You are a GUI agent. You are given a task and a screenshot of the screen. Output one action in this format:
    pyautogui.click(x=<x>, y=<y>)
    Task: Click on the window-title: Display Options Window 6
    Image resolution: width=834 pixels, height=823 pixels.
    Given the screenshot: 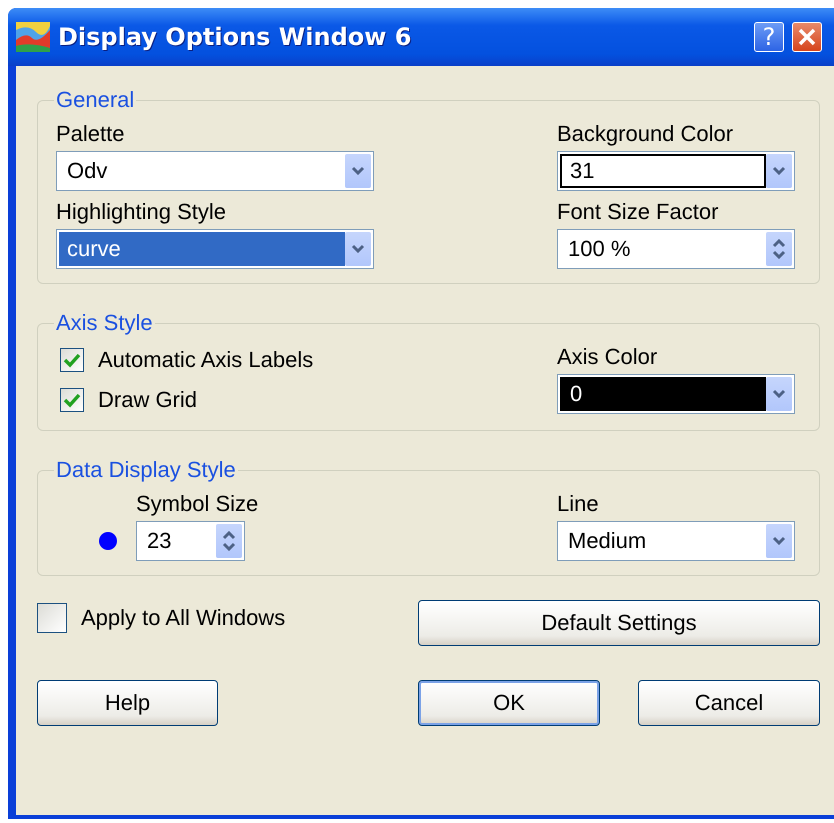 What is the action you would take?
    pyautogui.click(x=235, y=37)
    